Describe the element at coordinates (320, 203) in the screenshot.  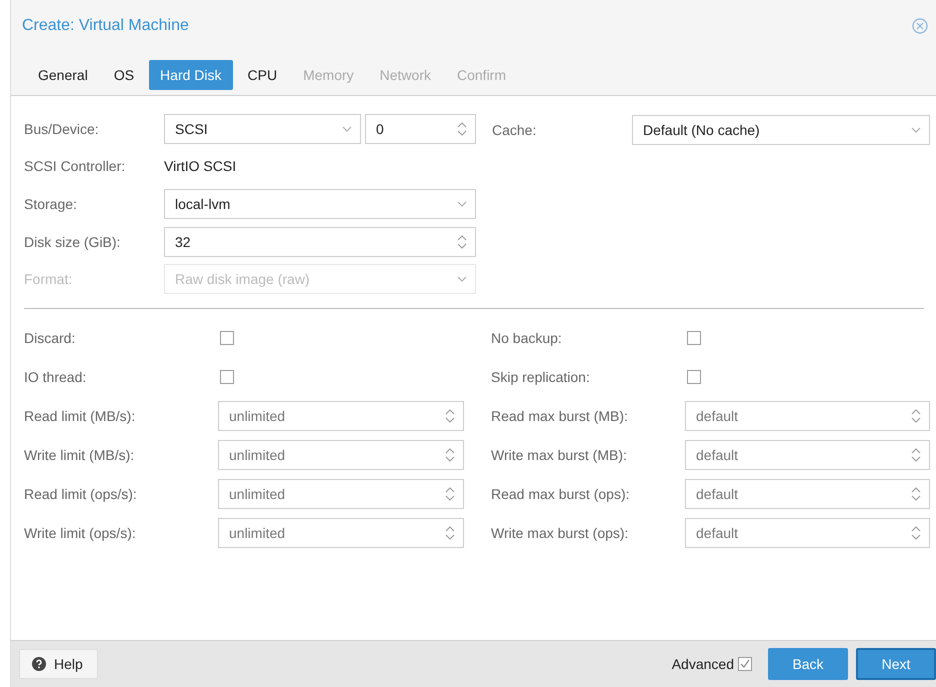
I see `select-field: local-lvm` at that location.